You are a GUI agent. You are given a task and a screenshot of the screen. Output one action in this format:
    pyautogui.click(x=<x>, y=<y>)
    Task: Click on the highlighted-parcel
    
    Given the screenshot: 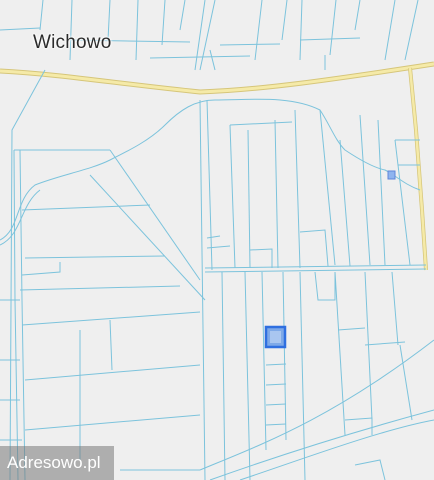 What is the action you would take?
    pyautogui.click(x=275, y=337)
    